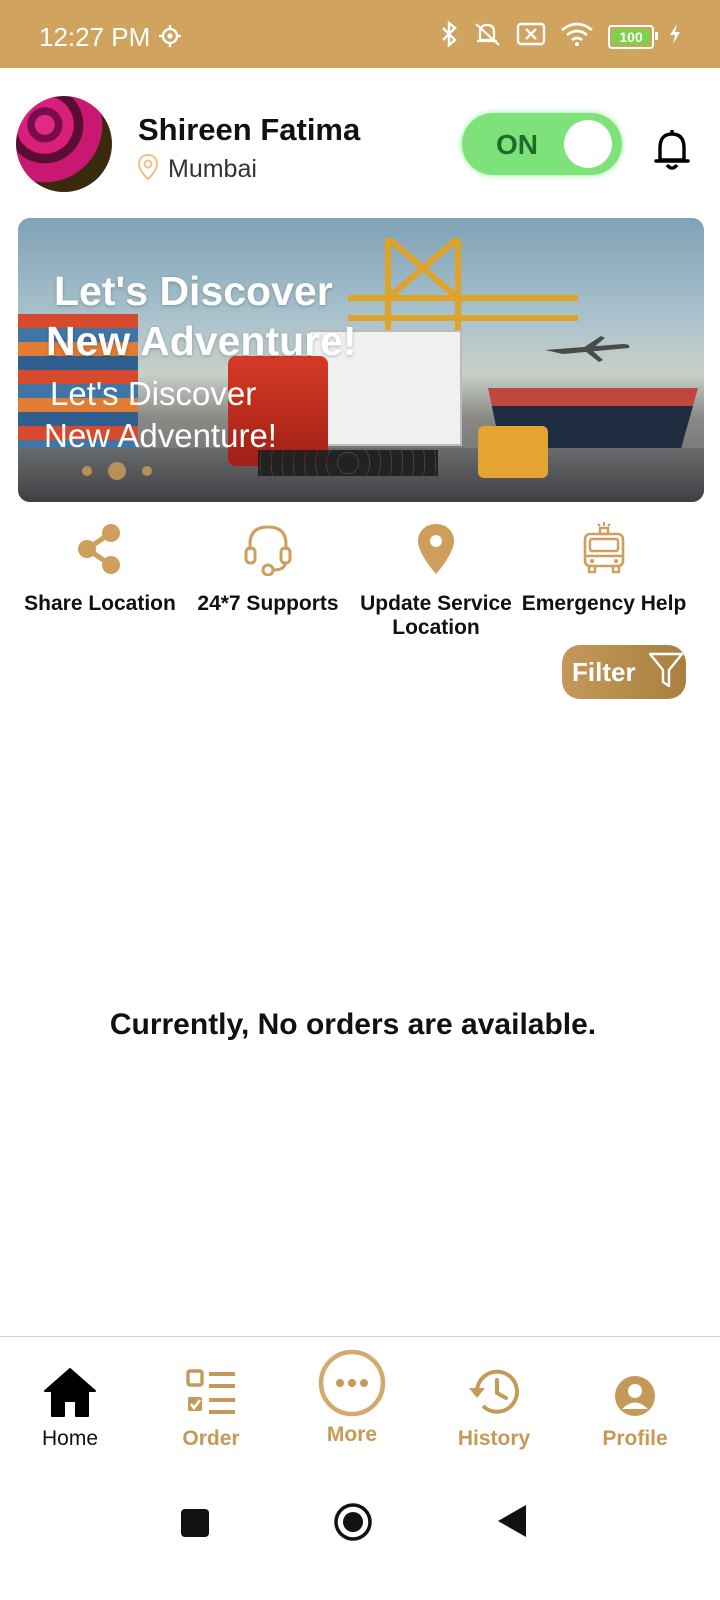  I want to click on bottom-nav: Home Order More History Profile, so click(360, 1403).